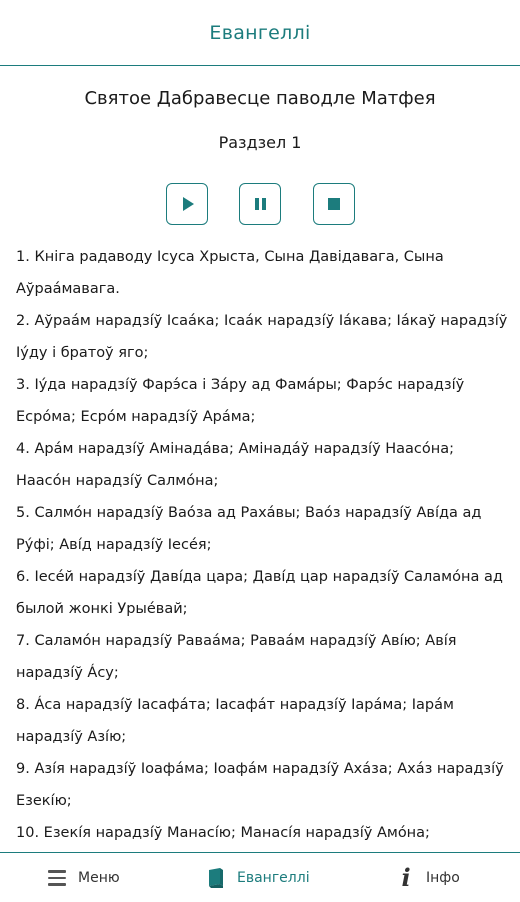 The width and height of the screenshot is (520, 902). Describe the element at coordinates (406, 877) in the screenshot. I see `info-icon: i` at that location.